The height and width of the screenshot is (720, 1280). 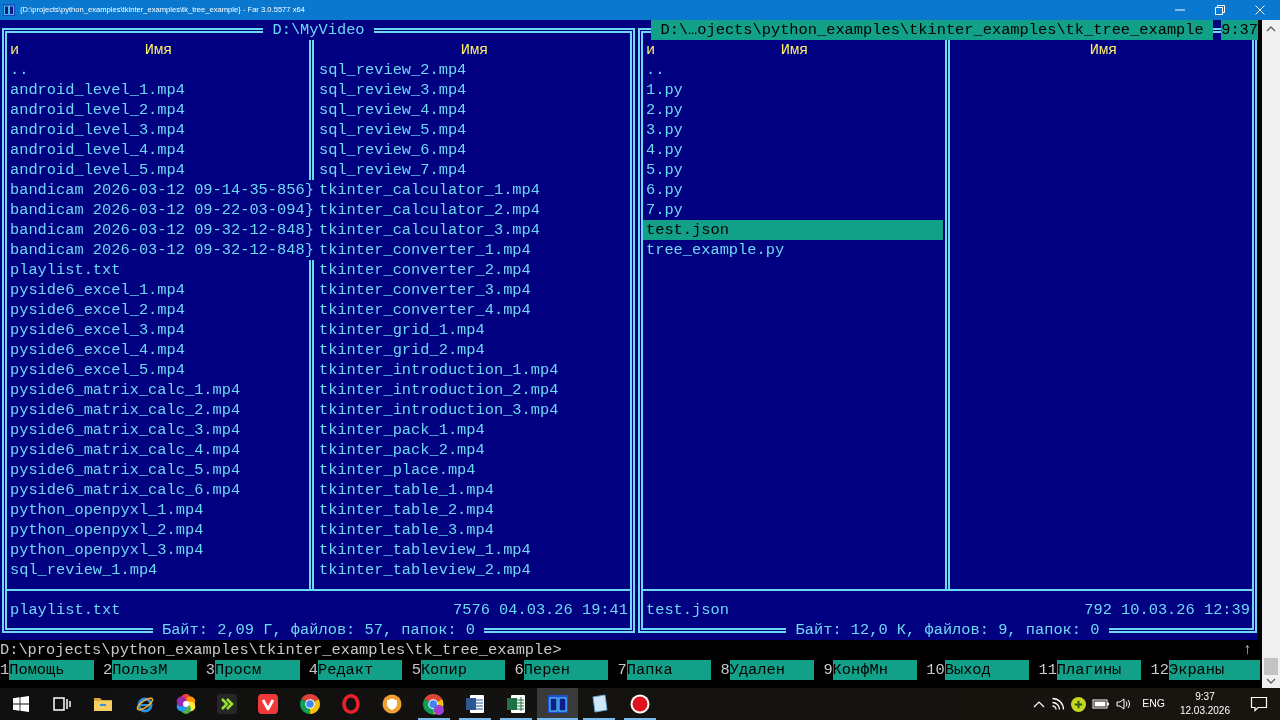 What do you see at coordinates (1101, 704) in the screenshot?
I see `battery-icon` at bounding box center [1101, 704].